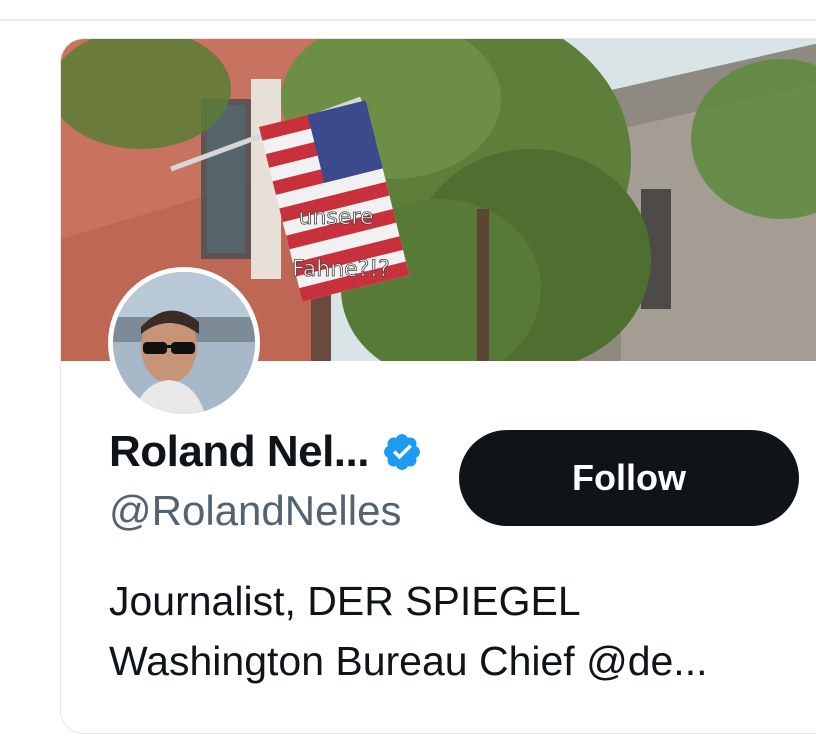  Describe the element at coordinates (341, 269) in the screenshot. I see `banner-caption-line2: Fahne?!?` at that location.